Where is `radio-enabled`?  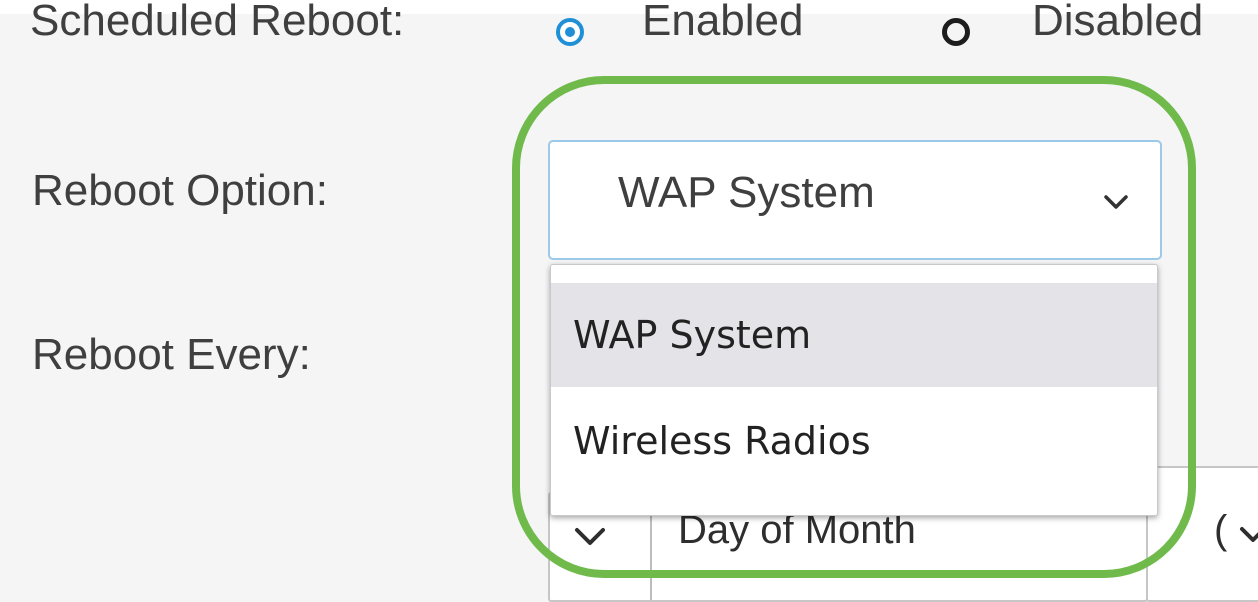
radio-enabled is located at coordinates (570, 32).